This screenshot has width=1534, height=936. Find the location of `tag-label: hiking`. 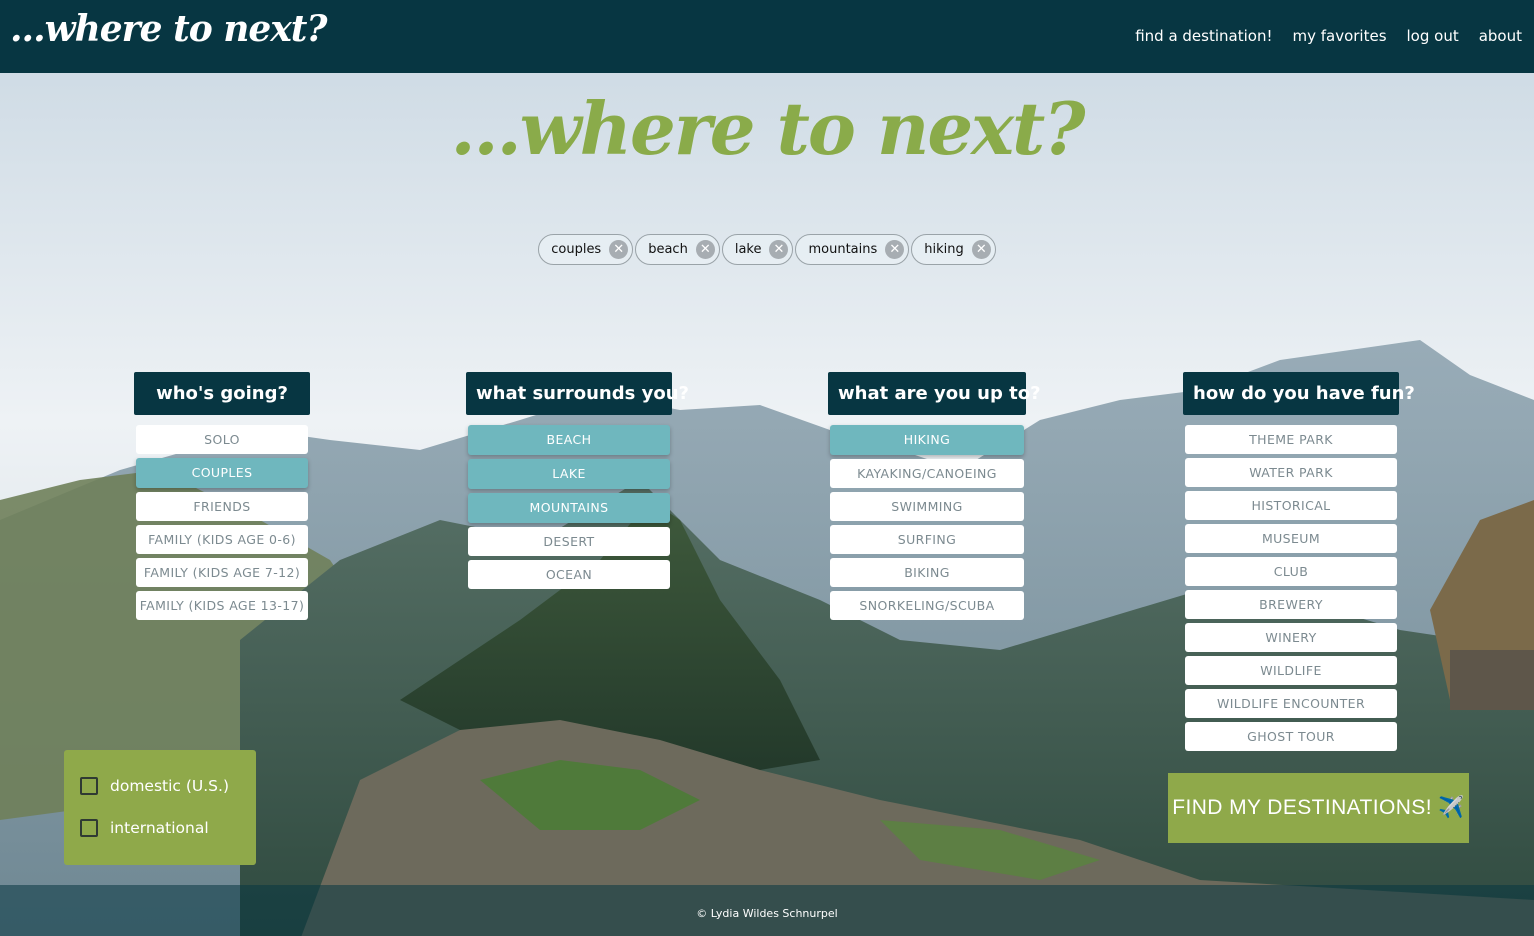

tag-label: hiking is located at coordinates (944, 249).